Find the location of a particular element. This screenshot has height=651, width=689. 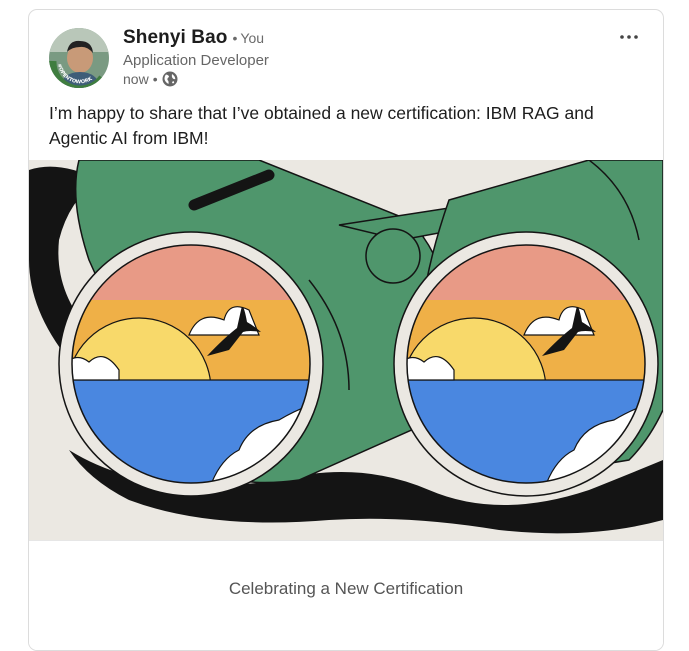

author-row: Shenyi Bao • You is located at coordinates (193, 38).